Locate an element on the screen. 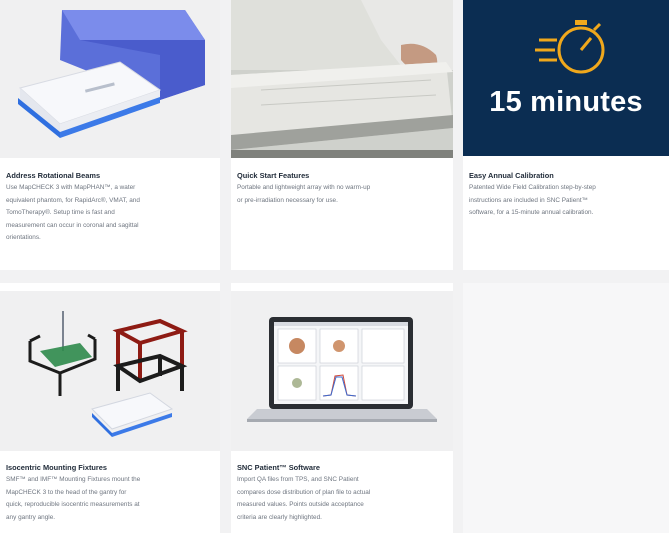 The width and height of the screenshot is (669, 533). card-title: Easy Annual Calibration is located at coordinates (511, 175).